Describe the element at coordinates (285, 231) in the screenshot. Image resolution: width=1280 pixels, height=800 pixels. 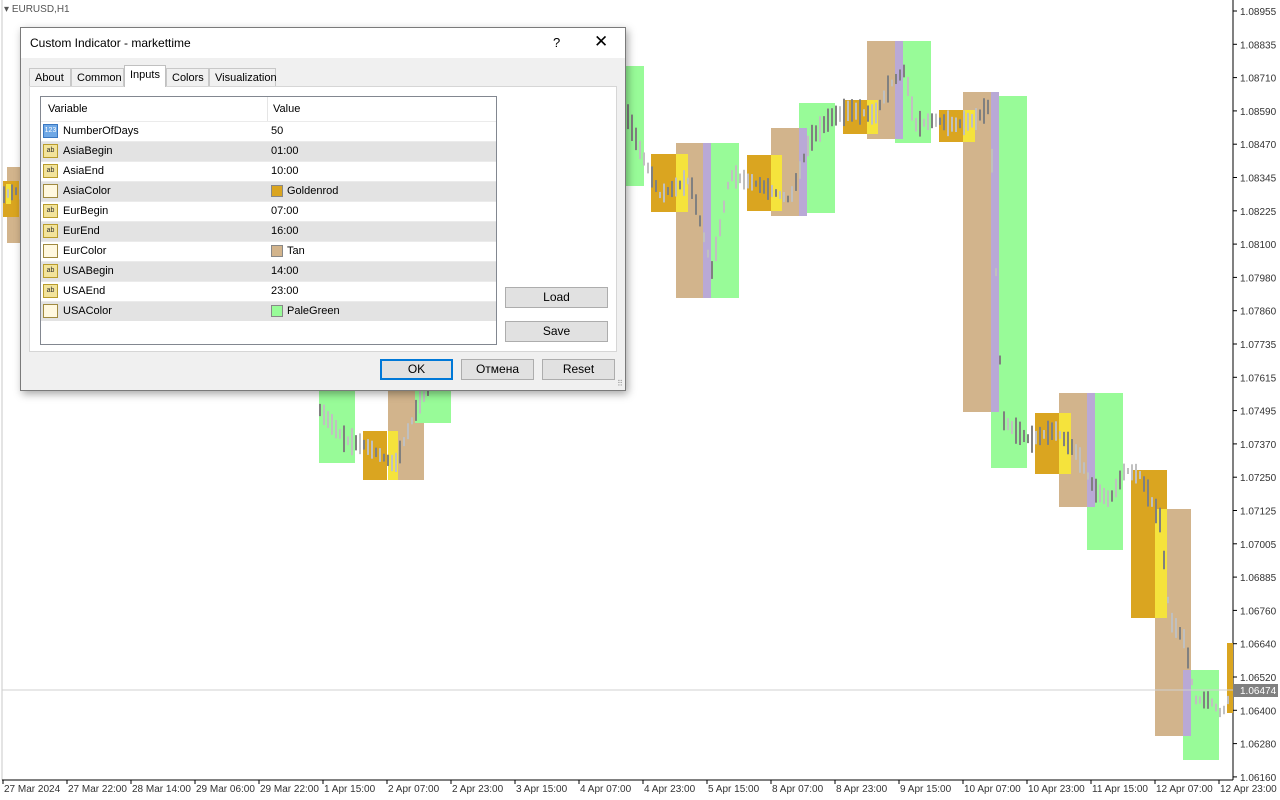
I see `param-value: 16:00` at that location.